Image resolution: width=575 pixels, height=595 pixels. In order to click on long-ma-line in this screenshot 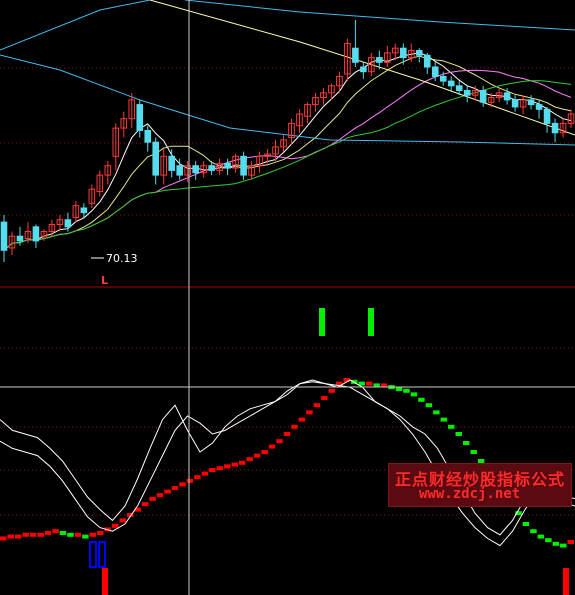, I will do `click(379, 15)`.